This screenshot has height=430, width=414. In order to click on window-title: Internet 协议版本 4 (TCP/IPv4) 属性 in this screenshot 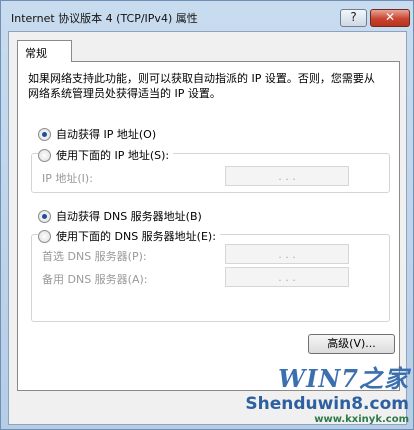, I will do `click(104, 18)`.